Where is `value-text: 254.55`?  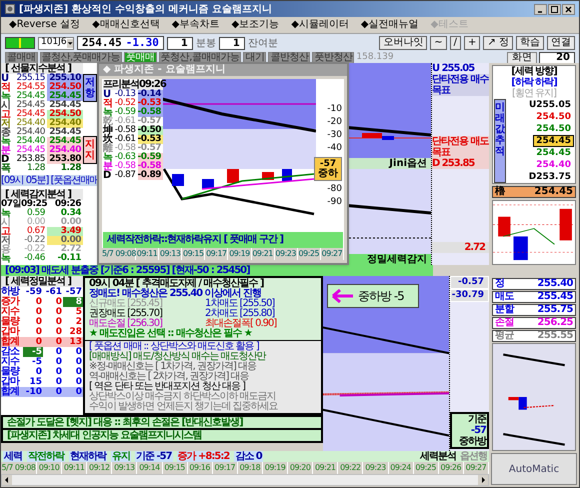 value-text: 254.55 is located at coordinates (31, 87).